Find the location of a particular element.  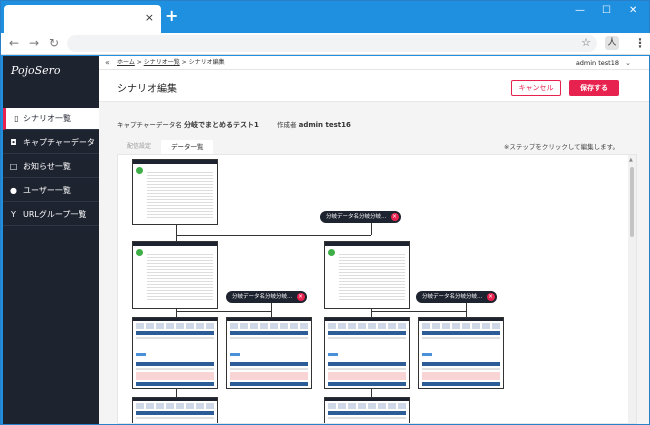

browser-toolbar: ← → ↻ ☆ 人 ⋮ is located at coordinates (325, 44).